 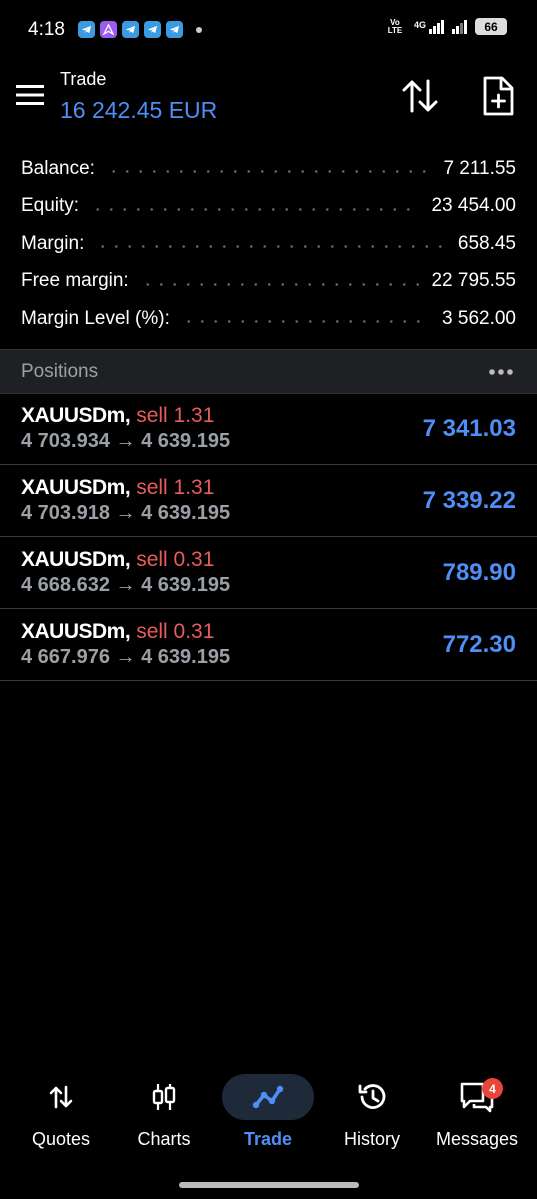 What do you see at coordinates (479, 168) in the screenshot?
I see `summary-value: 7 211.55` at bounding box center [479, 168].